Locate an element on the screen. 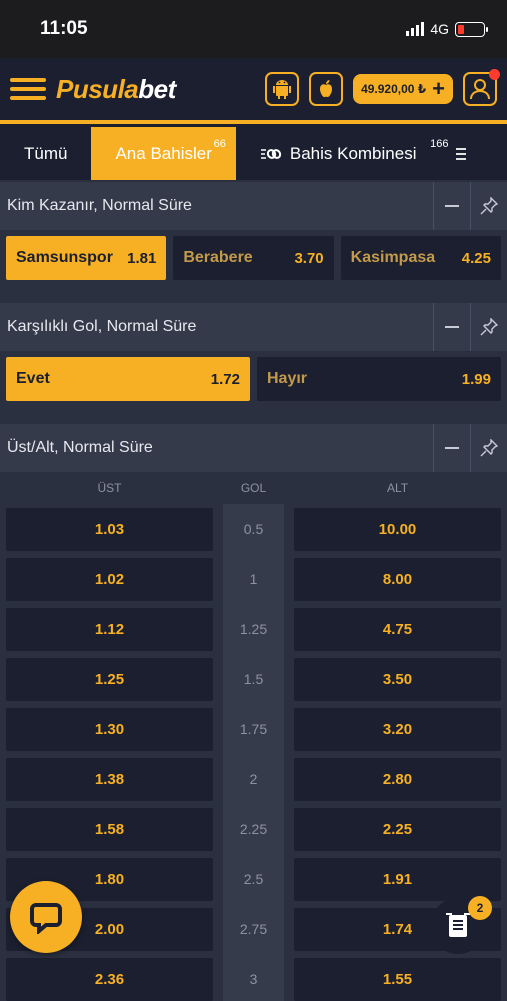  odd-home: Samsunspor 1.81 is located at coordinates (86, 258).